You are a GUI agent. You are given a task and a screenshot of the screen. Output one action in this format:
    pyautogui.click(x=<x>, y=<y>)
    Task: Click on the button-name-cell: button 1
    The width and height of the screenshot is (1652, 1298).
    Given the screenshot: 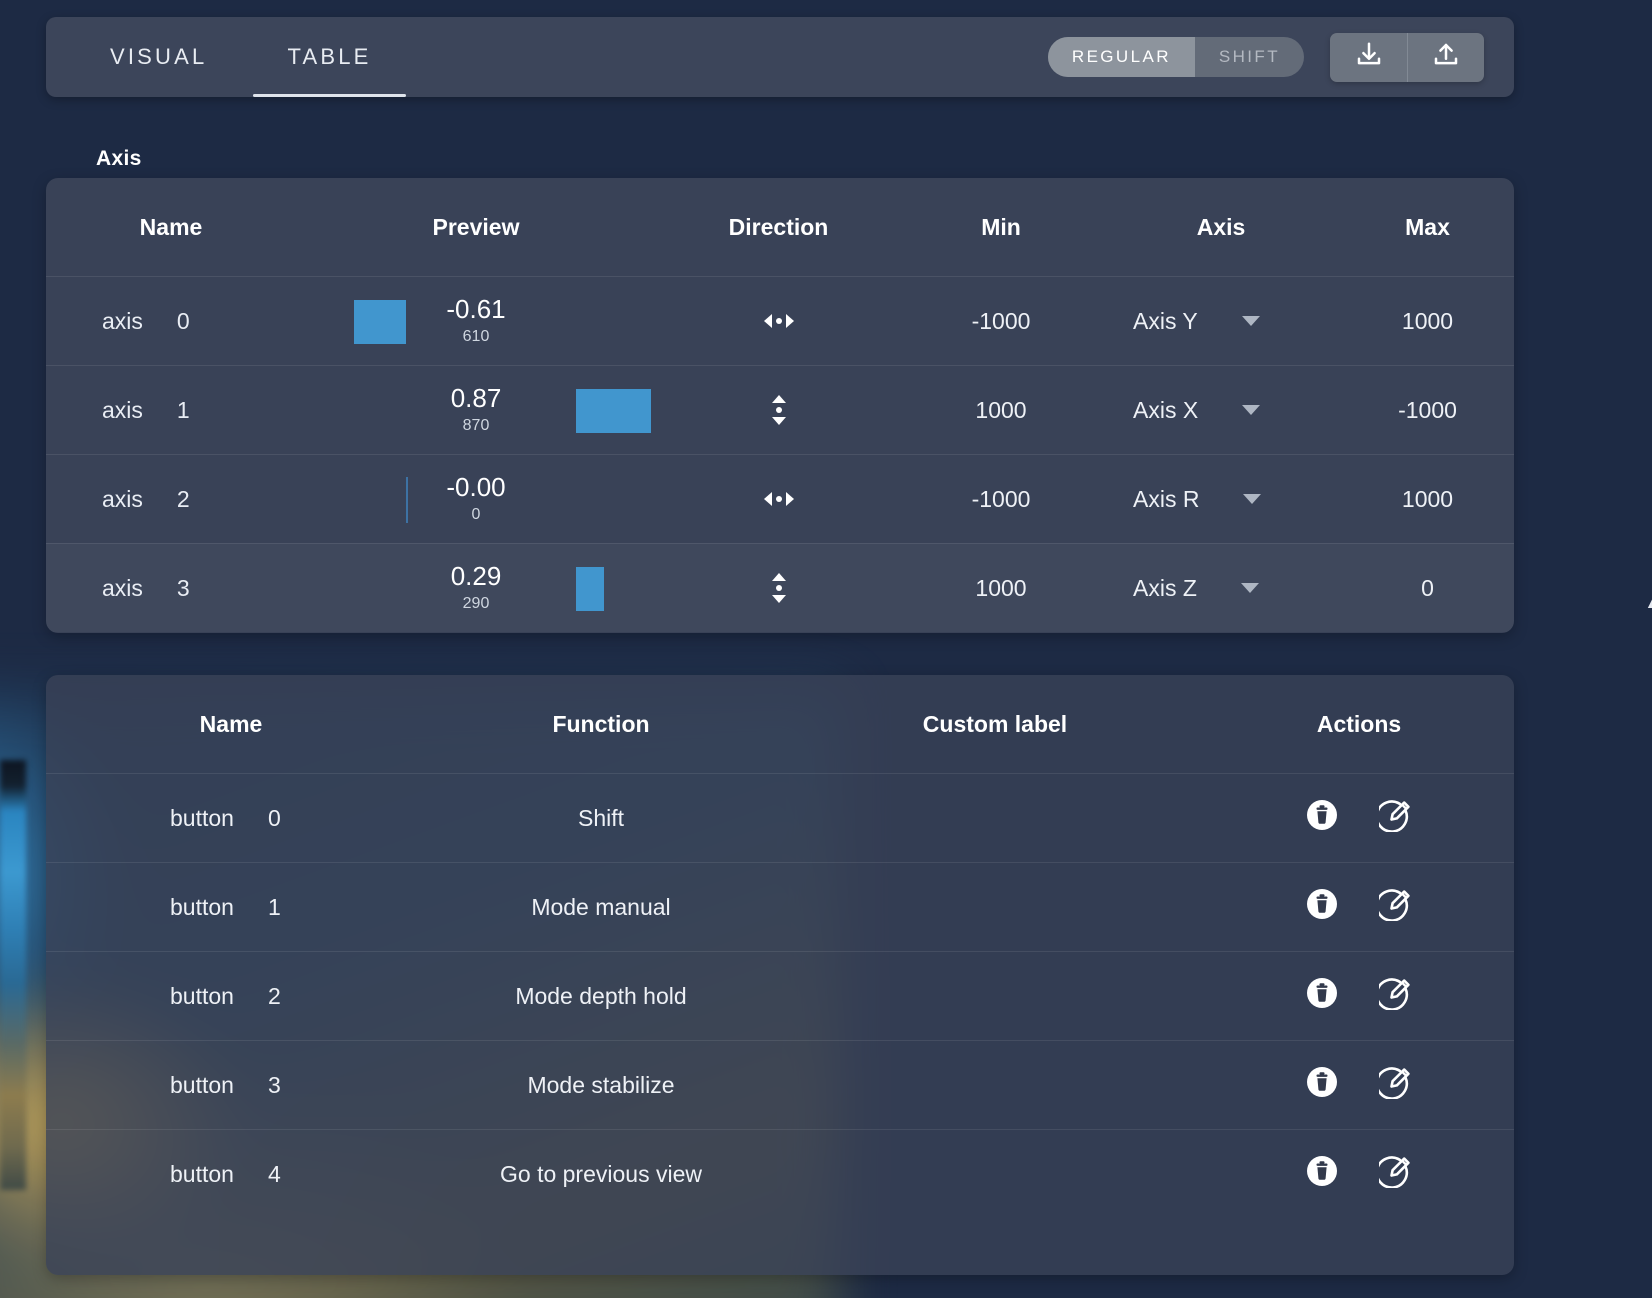 What is the action you would take?
    pyautogui.click(x=231, y=907)
    